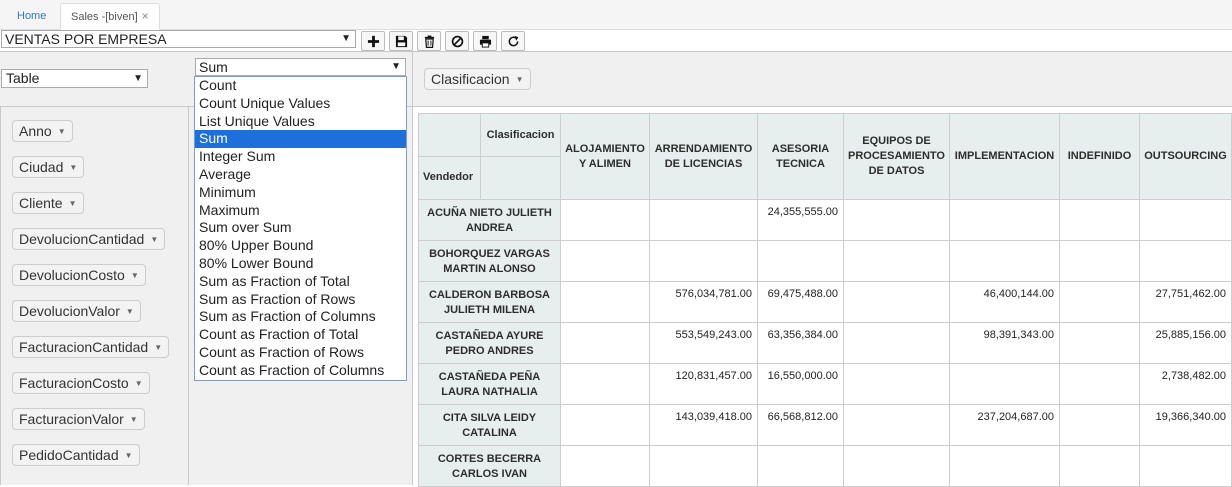 The height and width of the screenshot is (487, 1232). Describe the element at coordinates (89, 239) in the screenshot. I see `attribute-pill: DevolucionCantidad ▼` at that location.